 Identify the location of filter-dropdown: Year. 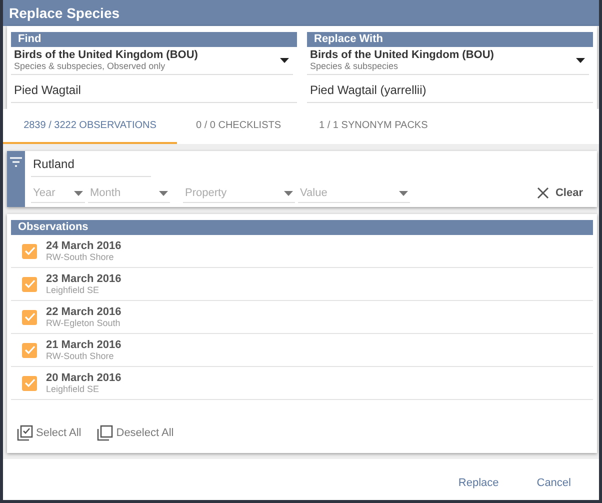
(58, 193).